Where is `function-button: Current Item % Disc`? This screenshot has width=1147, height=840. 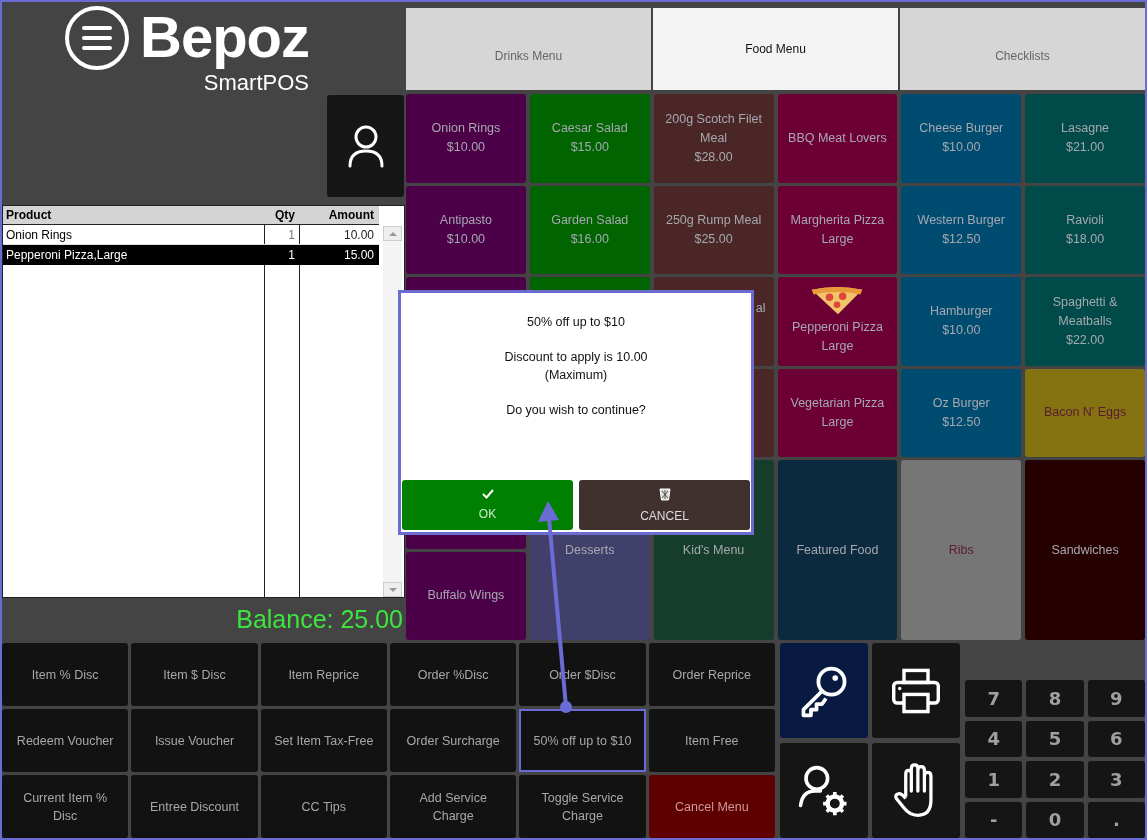 function-button: Current Item % Disc is located at coordinates (65, 806).